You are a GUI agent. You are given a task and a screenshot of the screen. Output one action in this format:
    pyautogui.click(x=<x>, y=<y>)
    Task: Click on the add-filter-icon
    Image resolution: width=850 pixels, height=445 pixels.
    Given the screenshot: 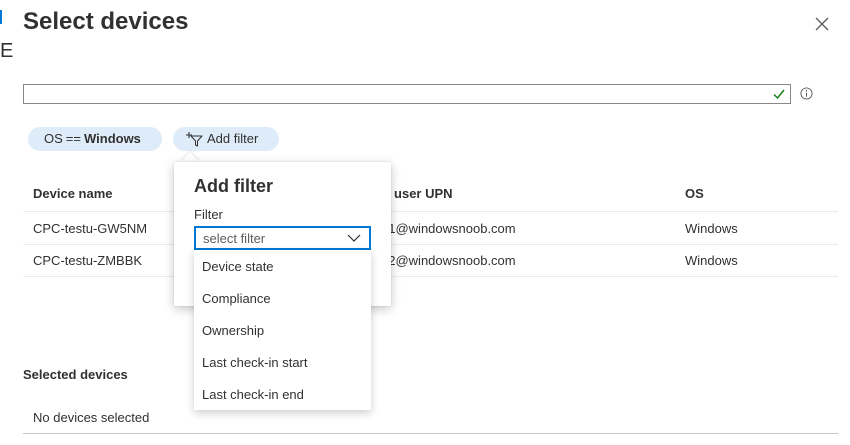 What is the action you would take?
    pyautogui.click(x=194, y=139)
    